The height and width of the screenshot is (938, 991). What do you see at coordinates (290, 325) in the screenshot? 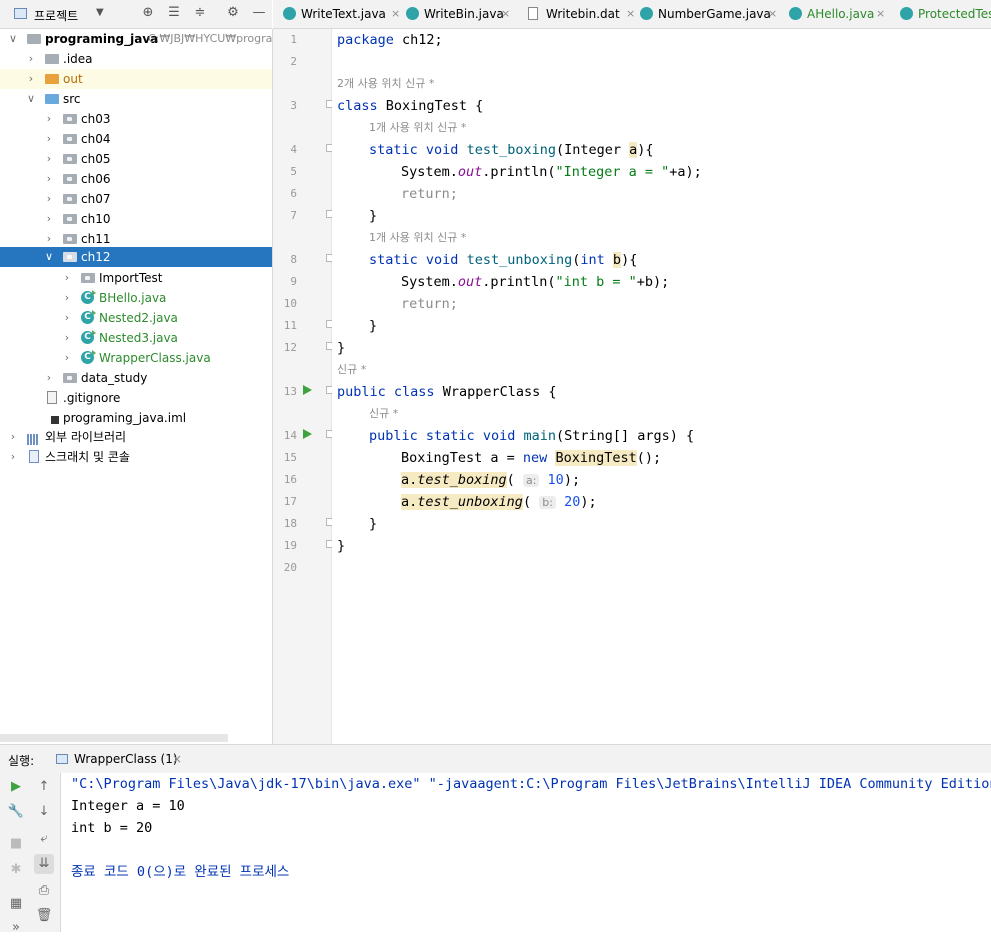
I see `line-number: 11` at bounding box center [290, 325].